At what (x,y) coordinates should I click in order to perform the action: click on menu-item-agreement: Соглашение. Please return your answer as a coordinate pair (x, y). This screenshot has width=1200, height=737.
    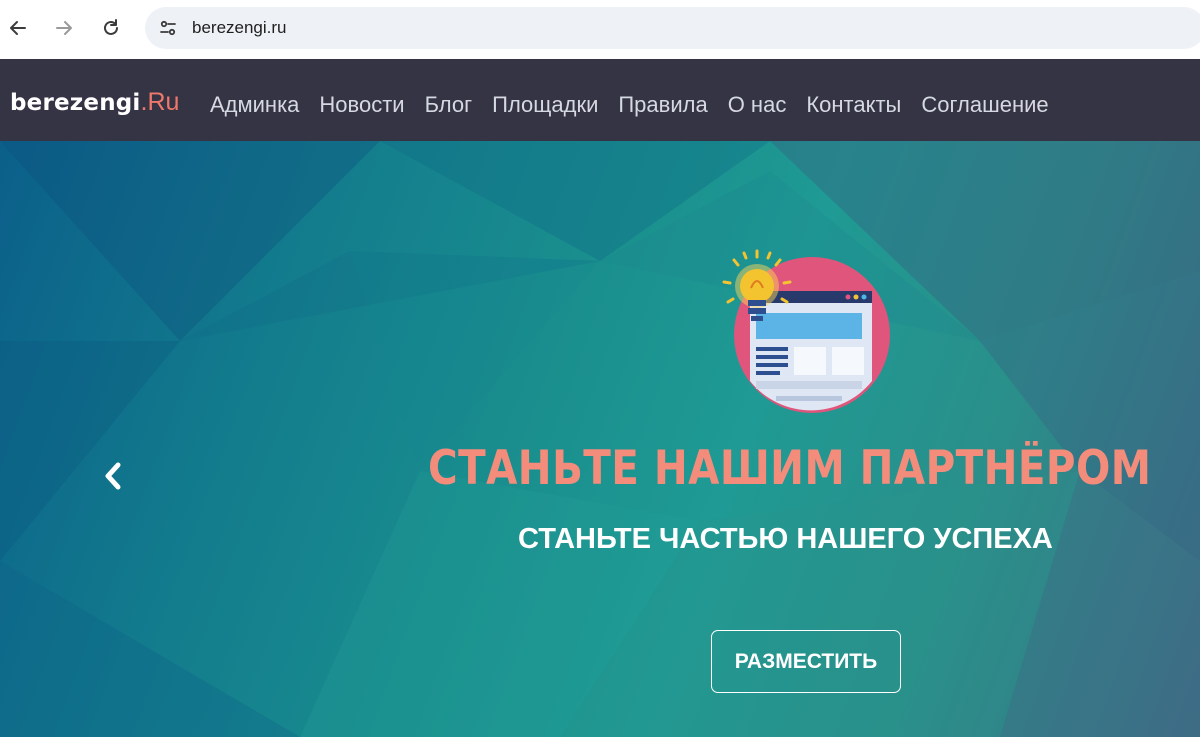
    Looking at the image, I should click on (984, 105).